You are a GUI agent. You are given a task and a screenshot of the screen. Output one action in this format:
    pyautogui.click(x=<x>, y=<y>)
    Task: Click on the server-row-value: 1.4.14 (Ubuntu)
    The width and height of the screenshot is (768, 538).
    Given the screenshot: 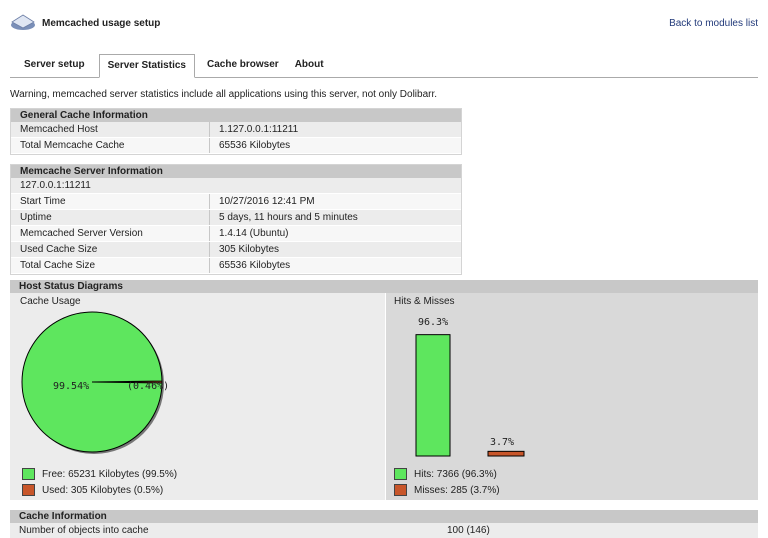 What is the action you would take?
    pyautogui.click(x=335, y=233)
    